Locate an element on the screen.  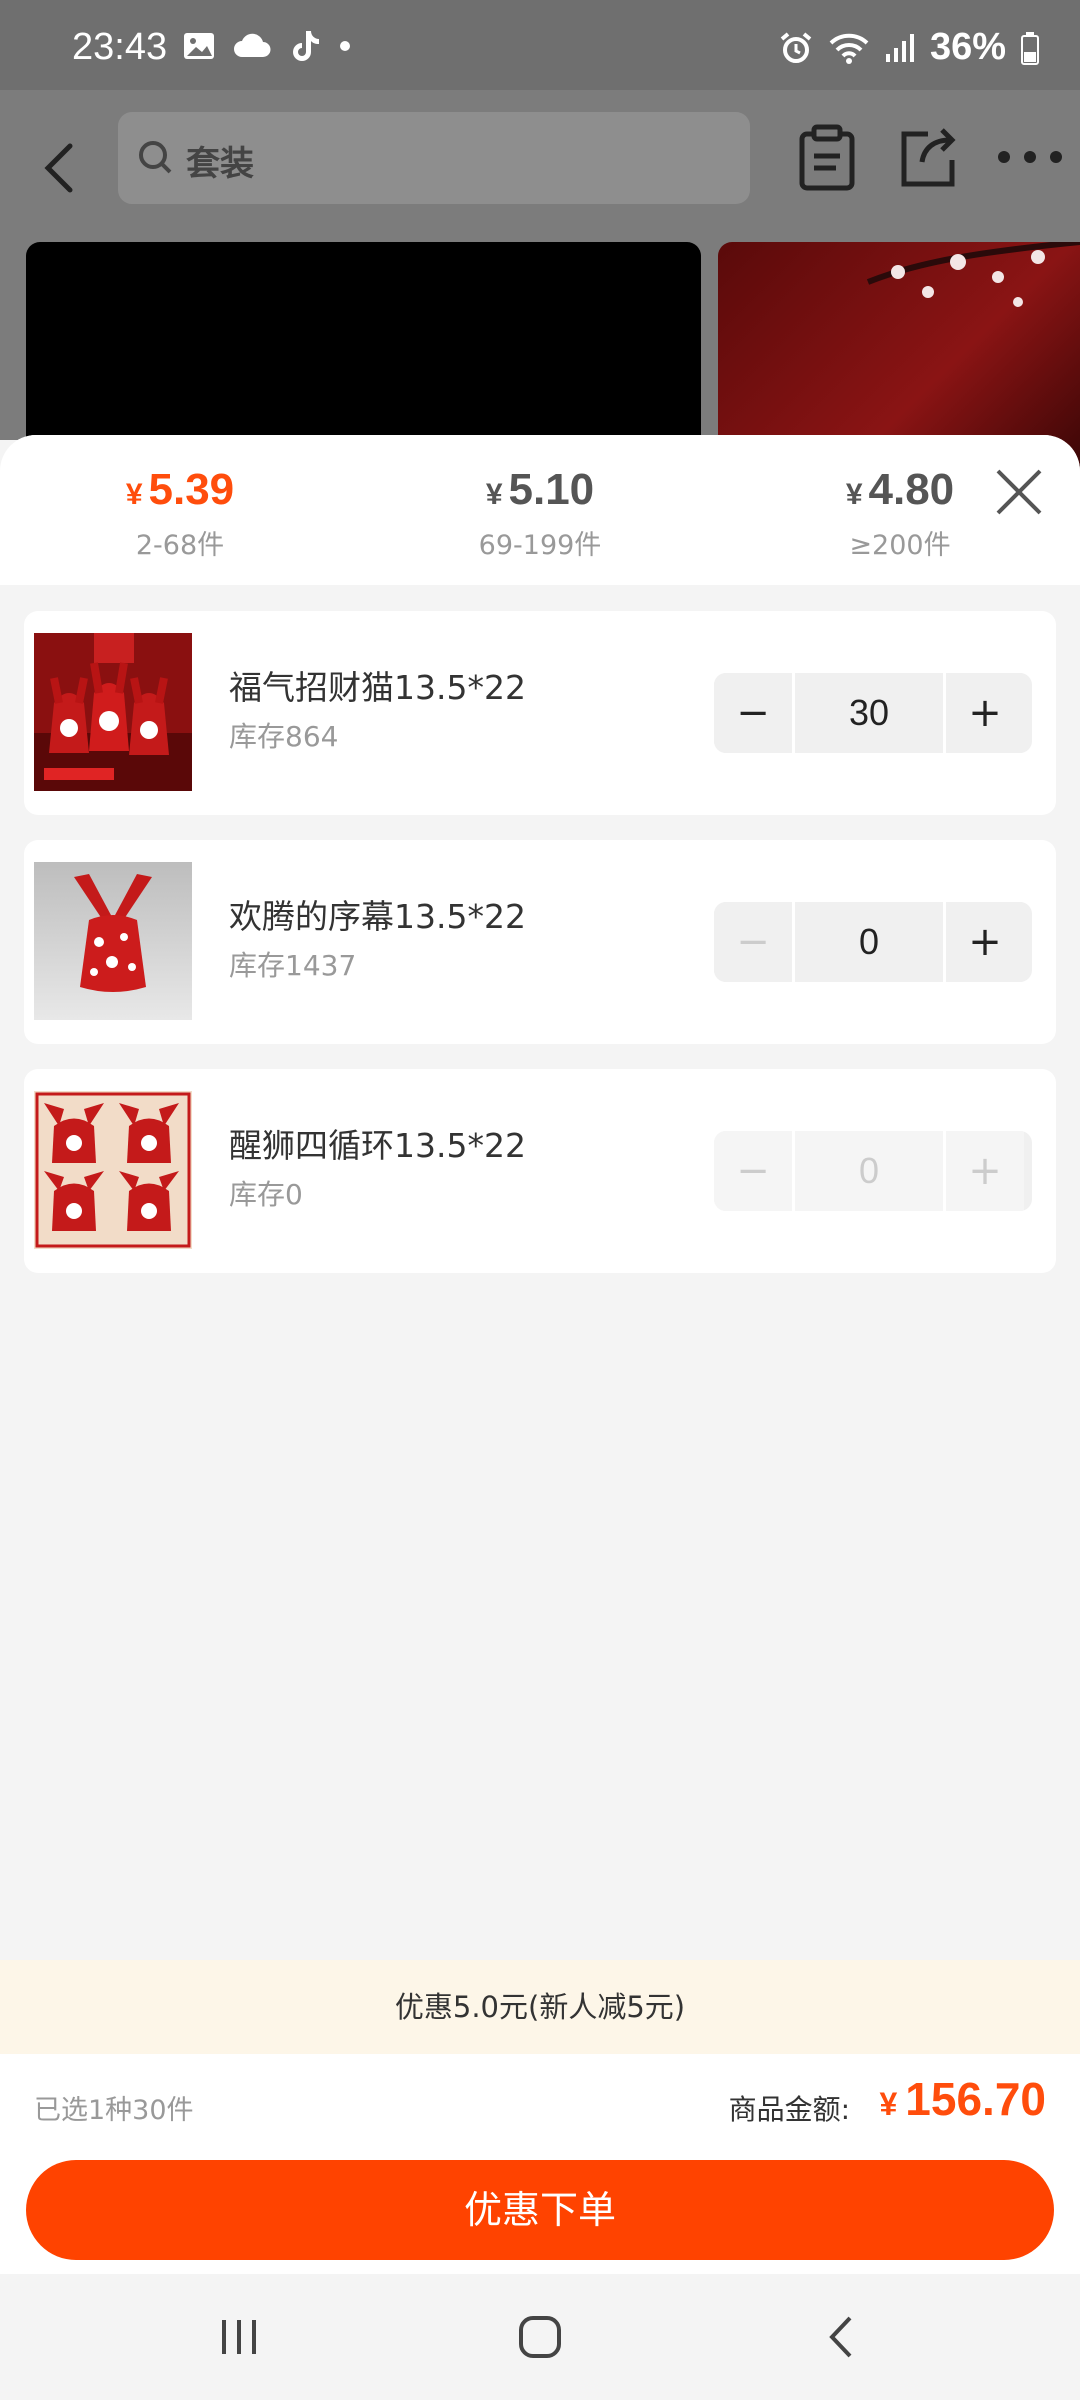
tier-price: ¥5.39 is located at coordinates (180, 489).